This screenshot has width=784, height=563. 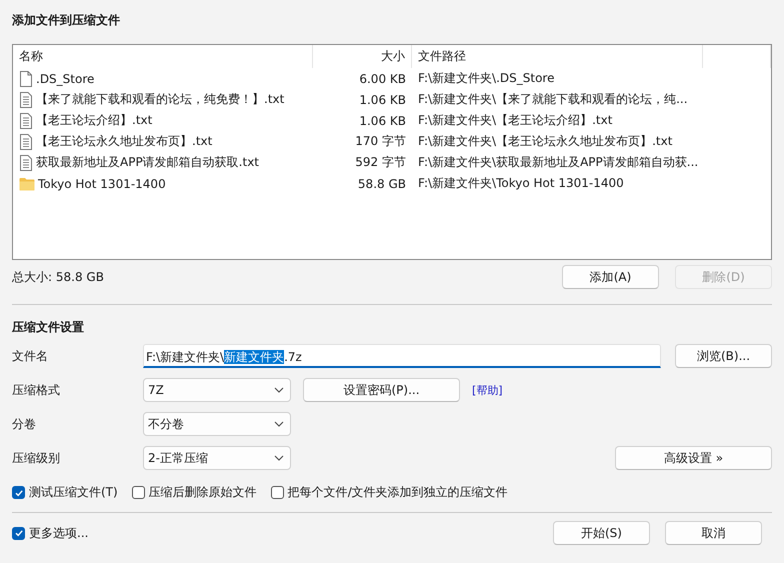 I want to click on file-path: F:\新建文件夹\【老王论坛永久地址发布页】.txt, so click(x=545, y=141).